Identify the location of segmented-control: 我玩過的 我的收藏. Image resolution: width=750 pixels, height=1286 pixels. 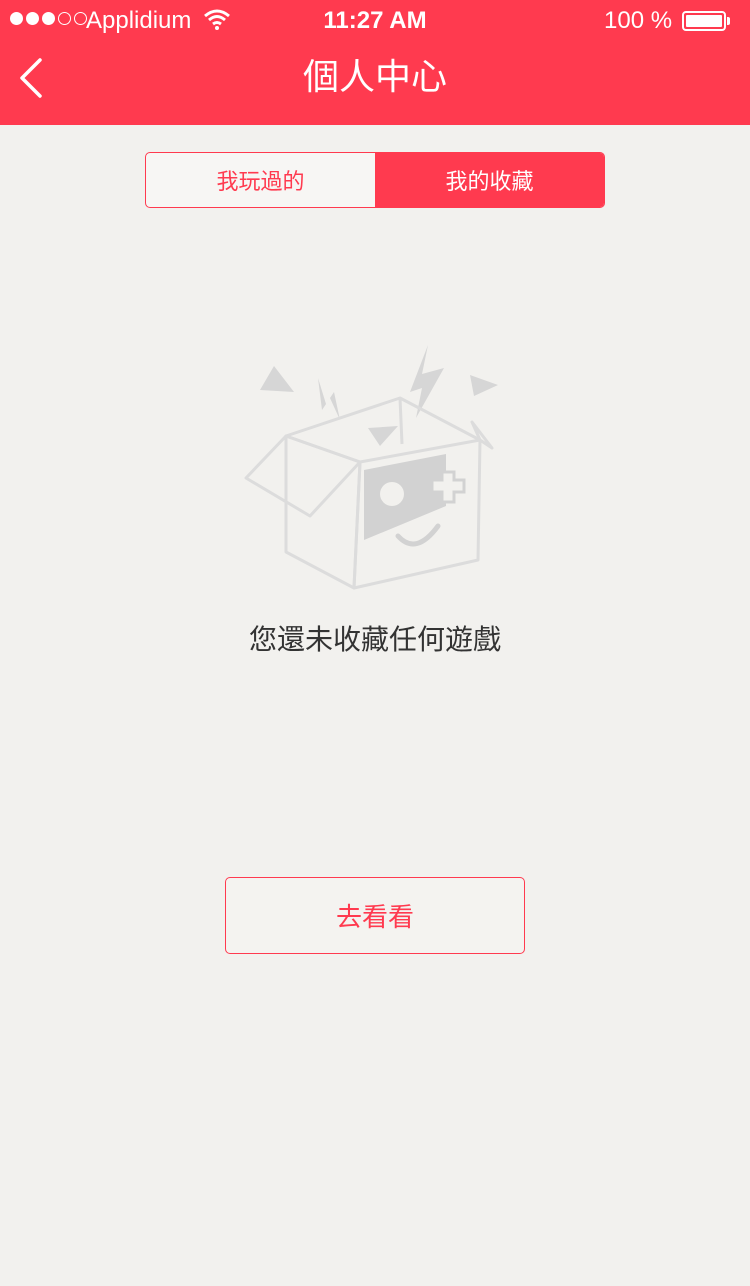
(375, 180).